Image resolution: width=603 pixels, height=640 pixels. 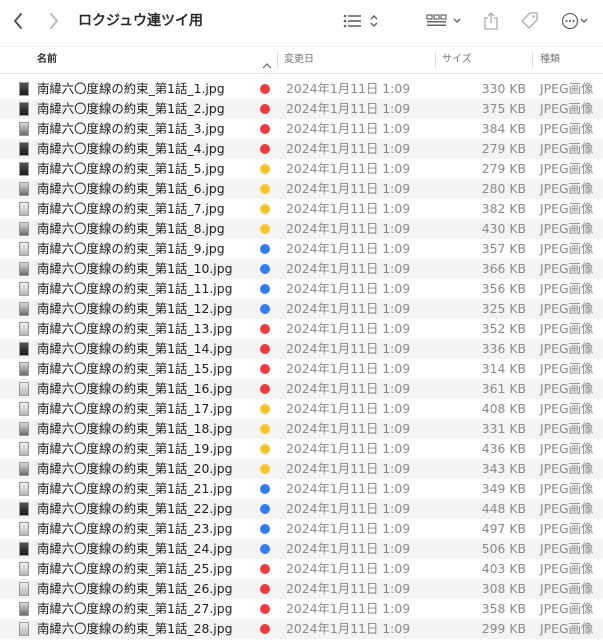 I want to click on list-view-icon, so click(x=362, y=21).